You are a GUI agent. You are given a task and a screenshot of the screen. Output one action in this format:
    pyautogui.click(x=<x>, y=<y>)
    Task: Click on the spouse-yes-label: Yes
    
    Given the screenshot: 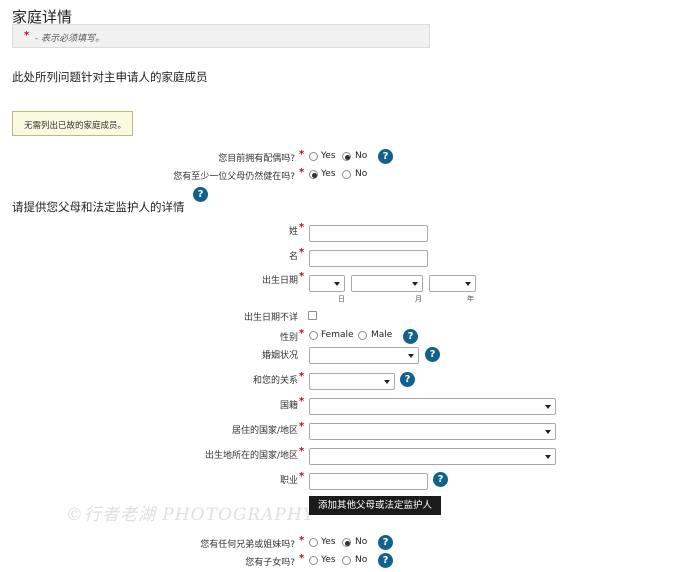 What is the action you would take?
    pyautogui.click(x=328, y=156)
    